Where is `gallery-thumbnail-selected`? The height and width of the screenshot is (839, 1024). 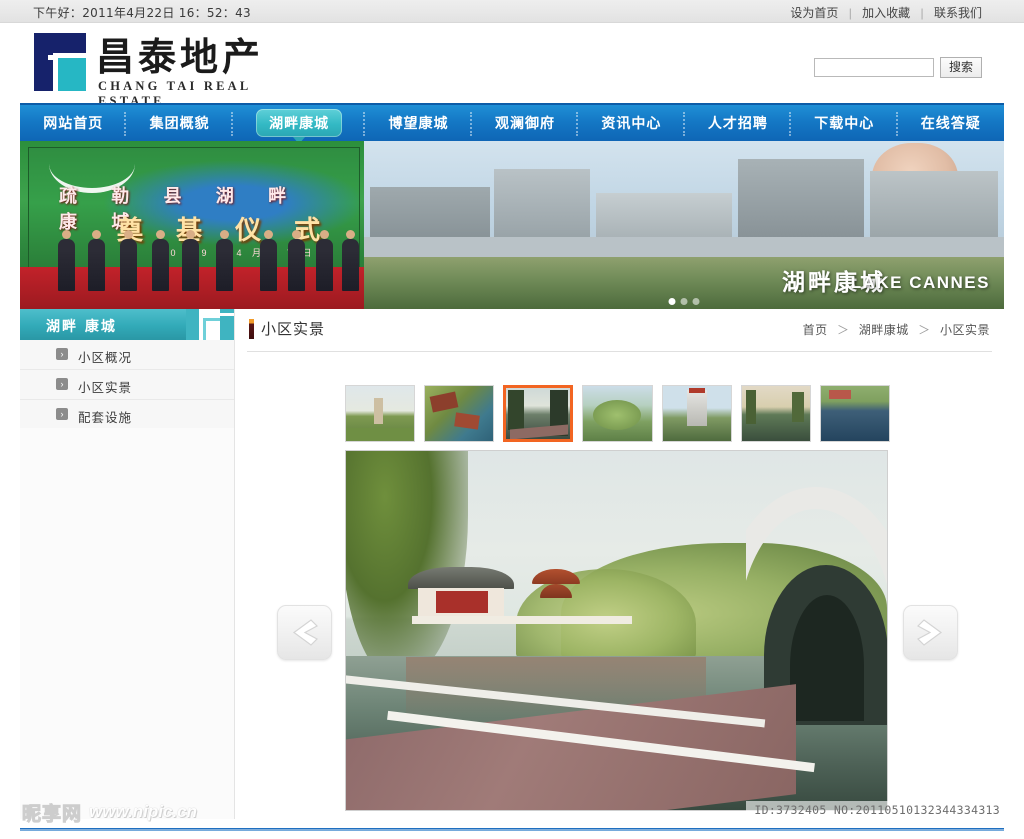 gallery-thumbnail-selected is located at coordinates (538, 413).